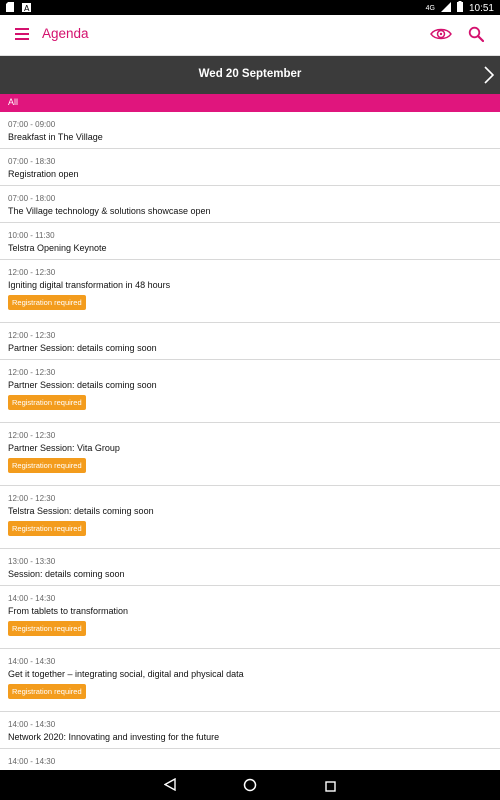 The height and width of the screenshot is (800, 500). I want to click on signal-icon, so click(445, 8).